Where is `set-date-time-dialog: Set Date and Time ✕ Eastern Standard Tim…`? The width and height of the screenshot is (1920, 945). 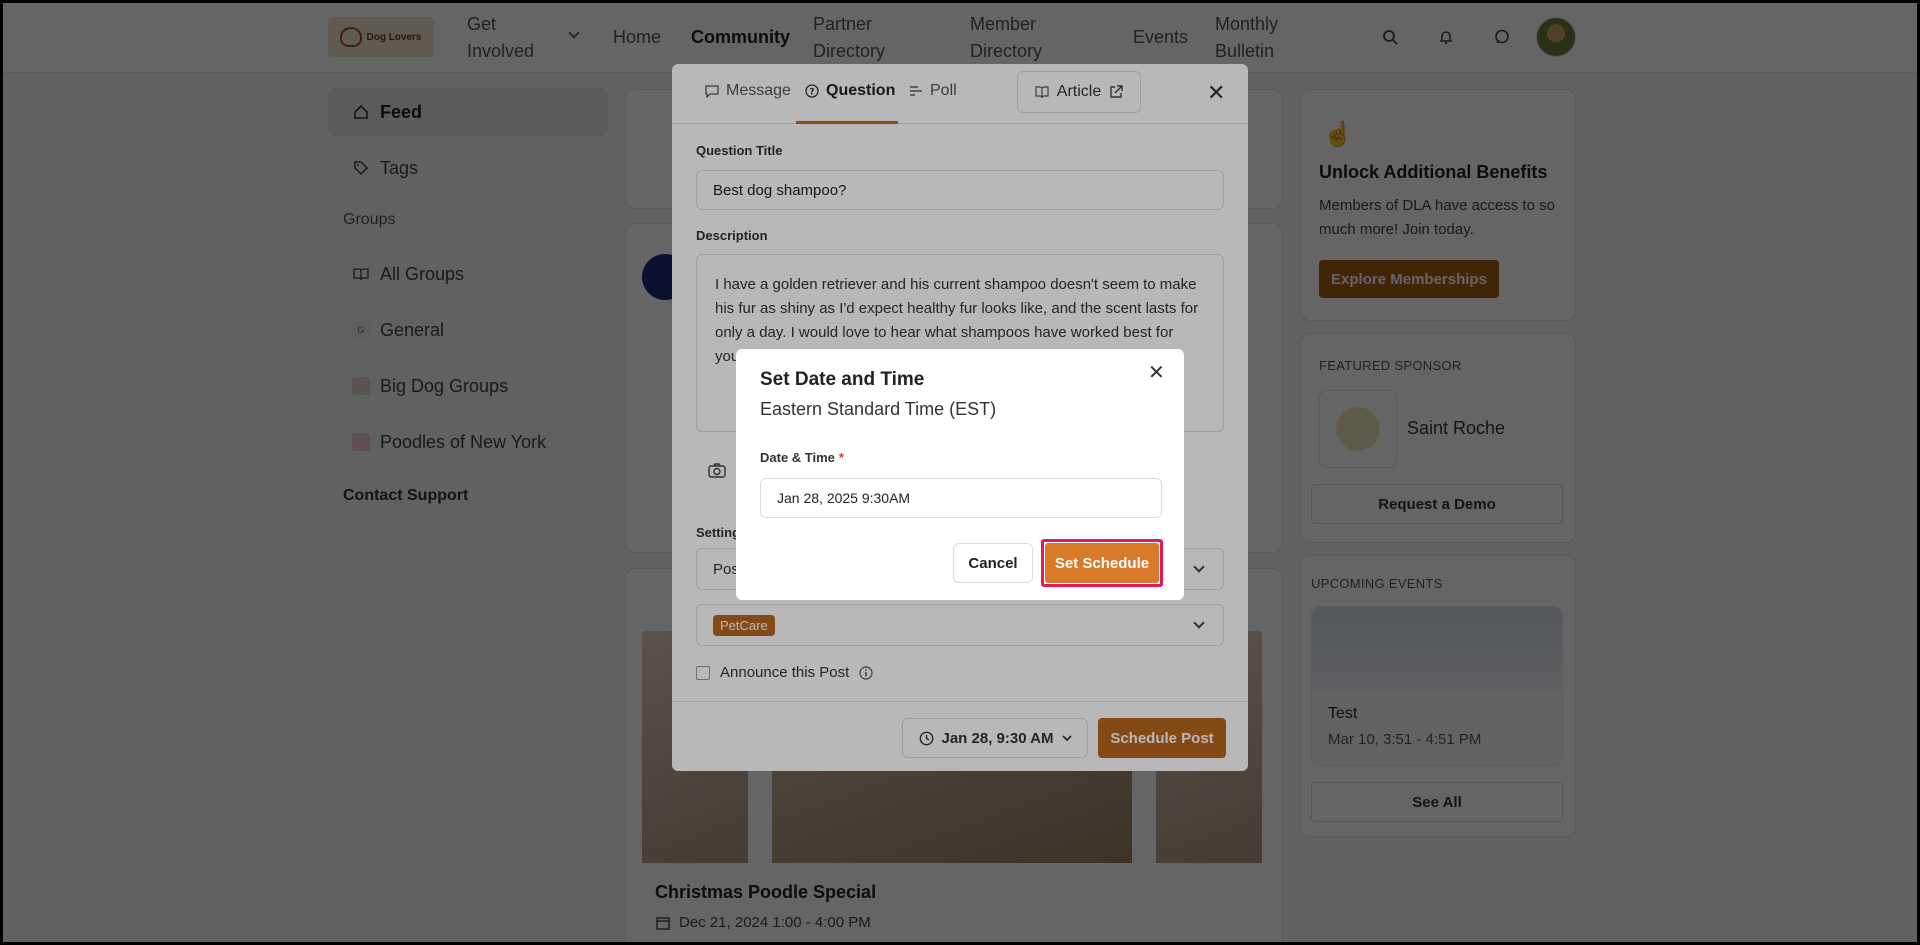 set-date-time-dialog: Set Date and Time ✕ Eastern Standard Tim… is located at coordinates (960, 474).